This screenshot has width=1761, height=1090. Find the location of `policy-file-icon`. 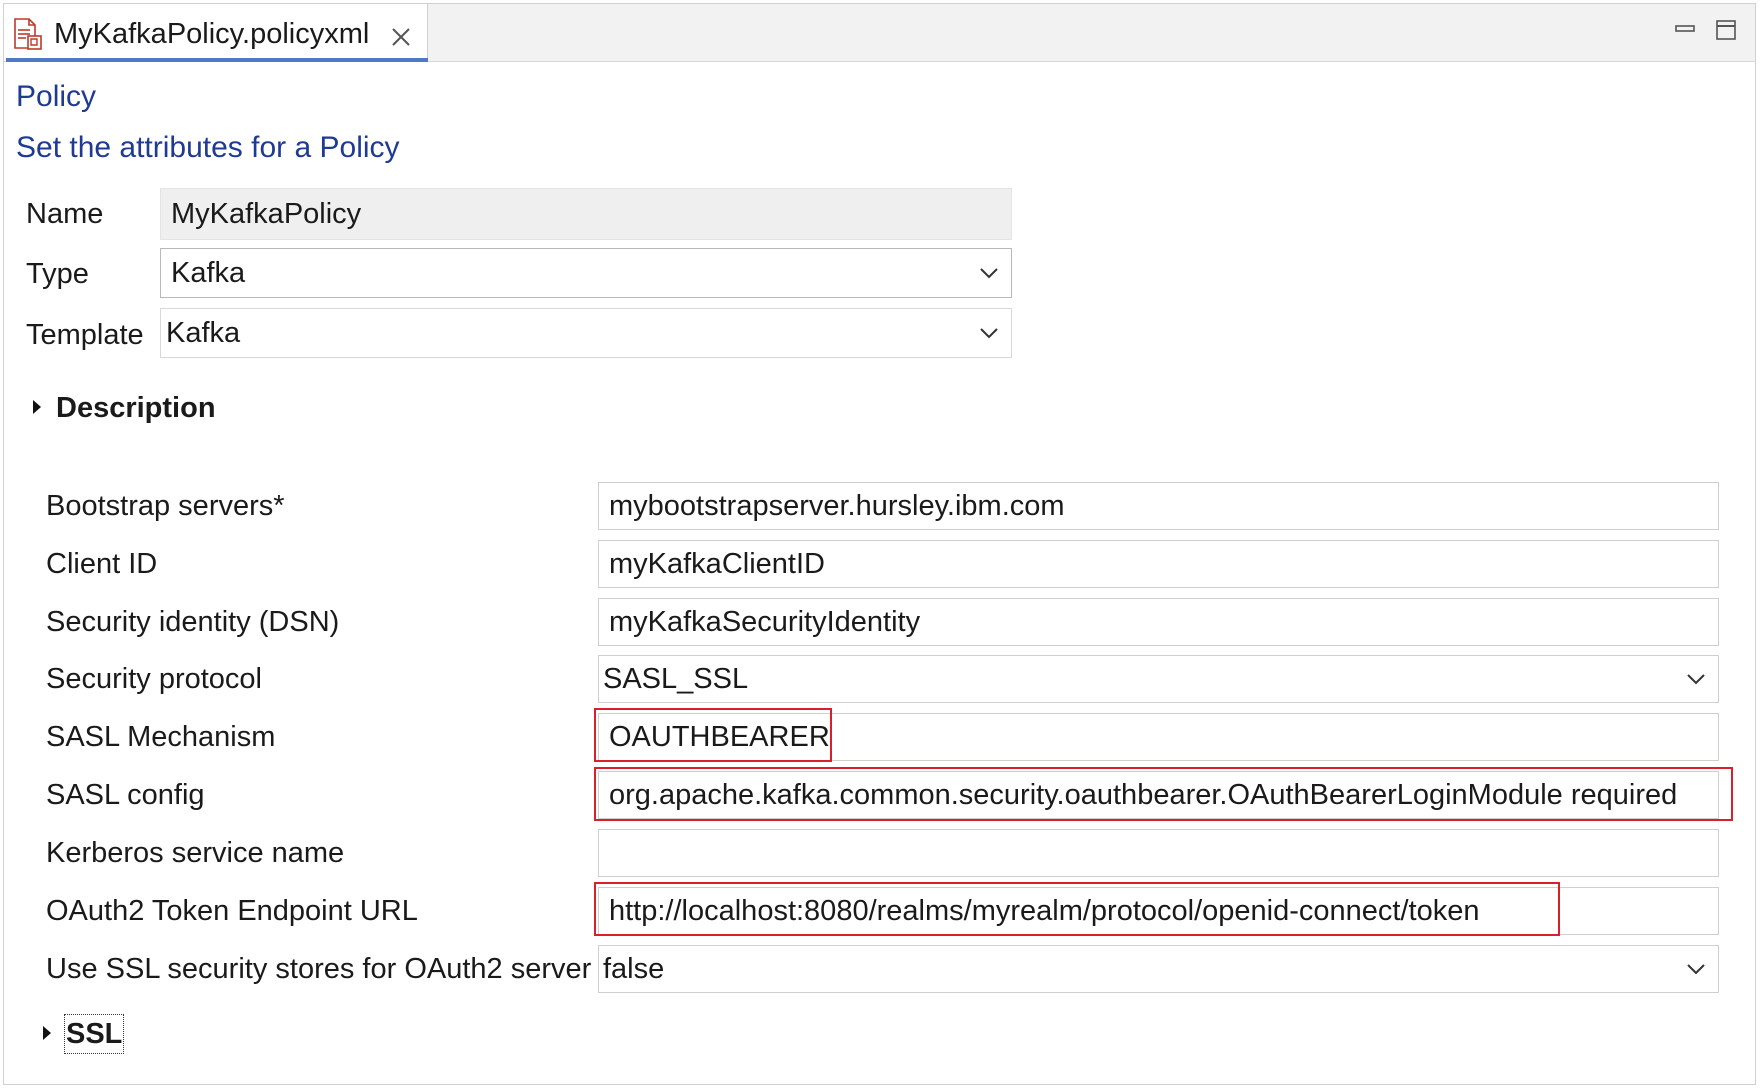

policy-file-icon is located at coordinates (28, 34).